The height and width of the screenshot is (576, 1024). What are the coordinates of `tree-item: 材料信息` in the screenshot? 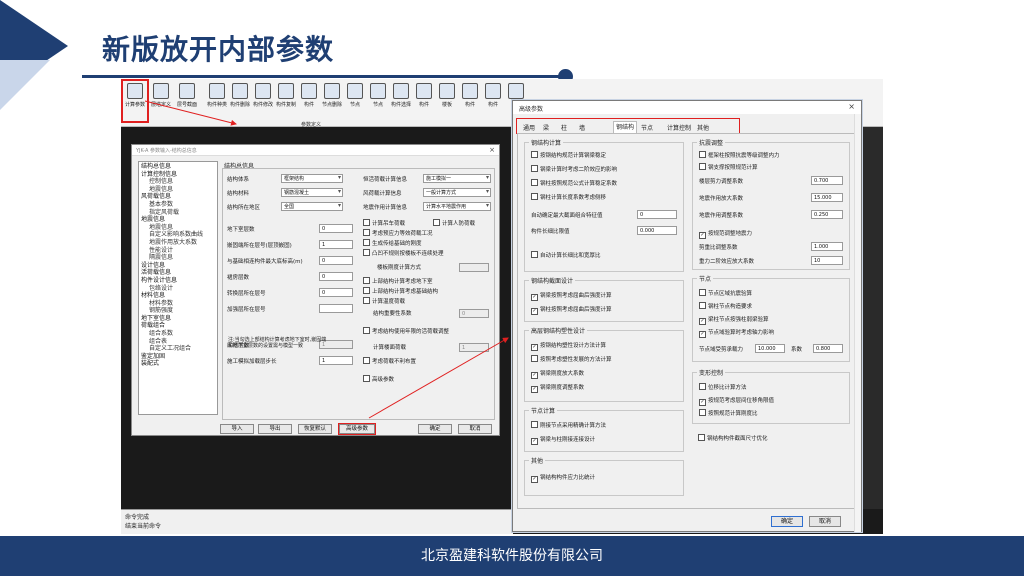 It's located at (178, 296).